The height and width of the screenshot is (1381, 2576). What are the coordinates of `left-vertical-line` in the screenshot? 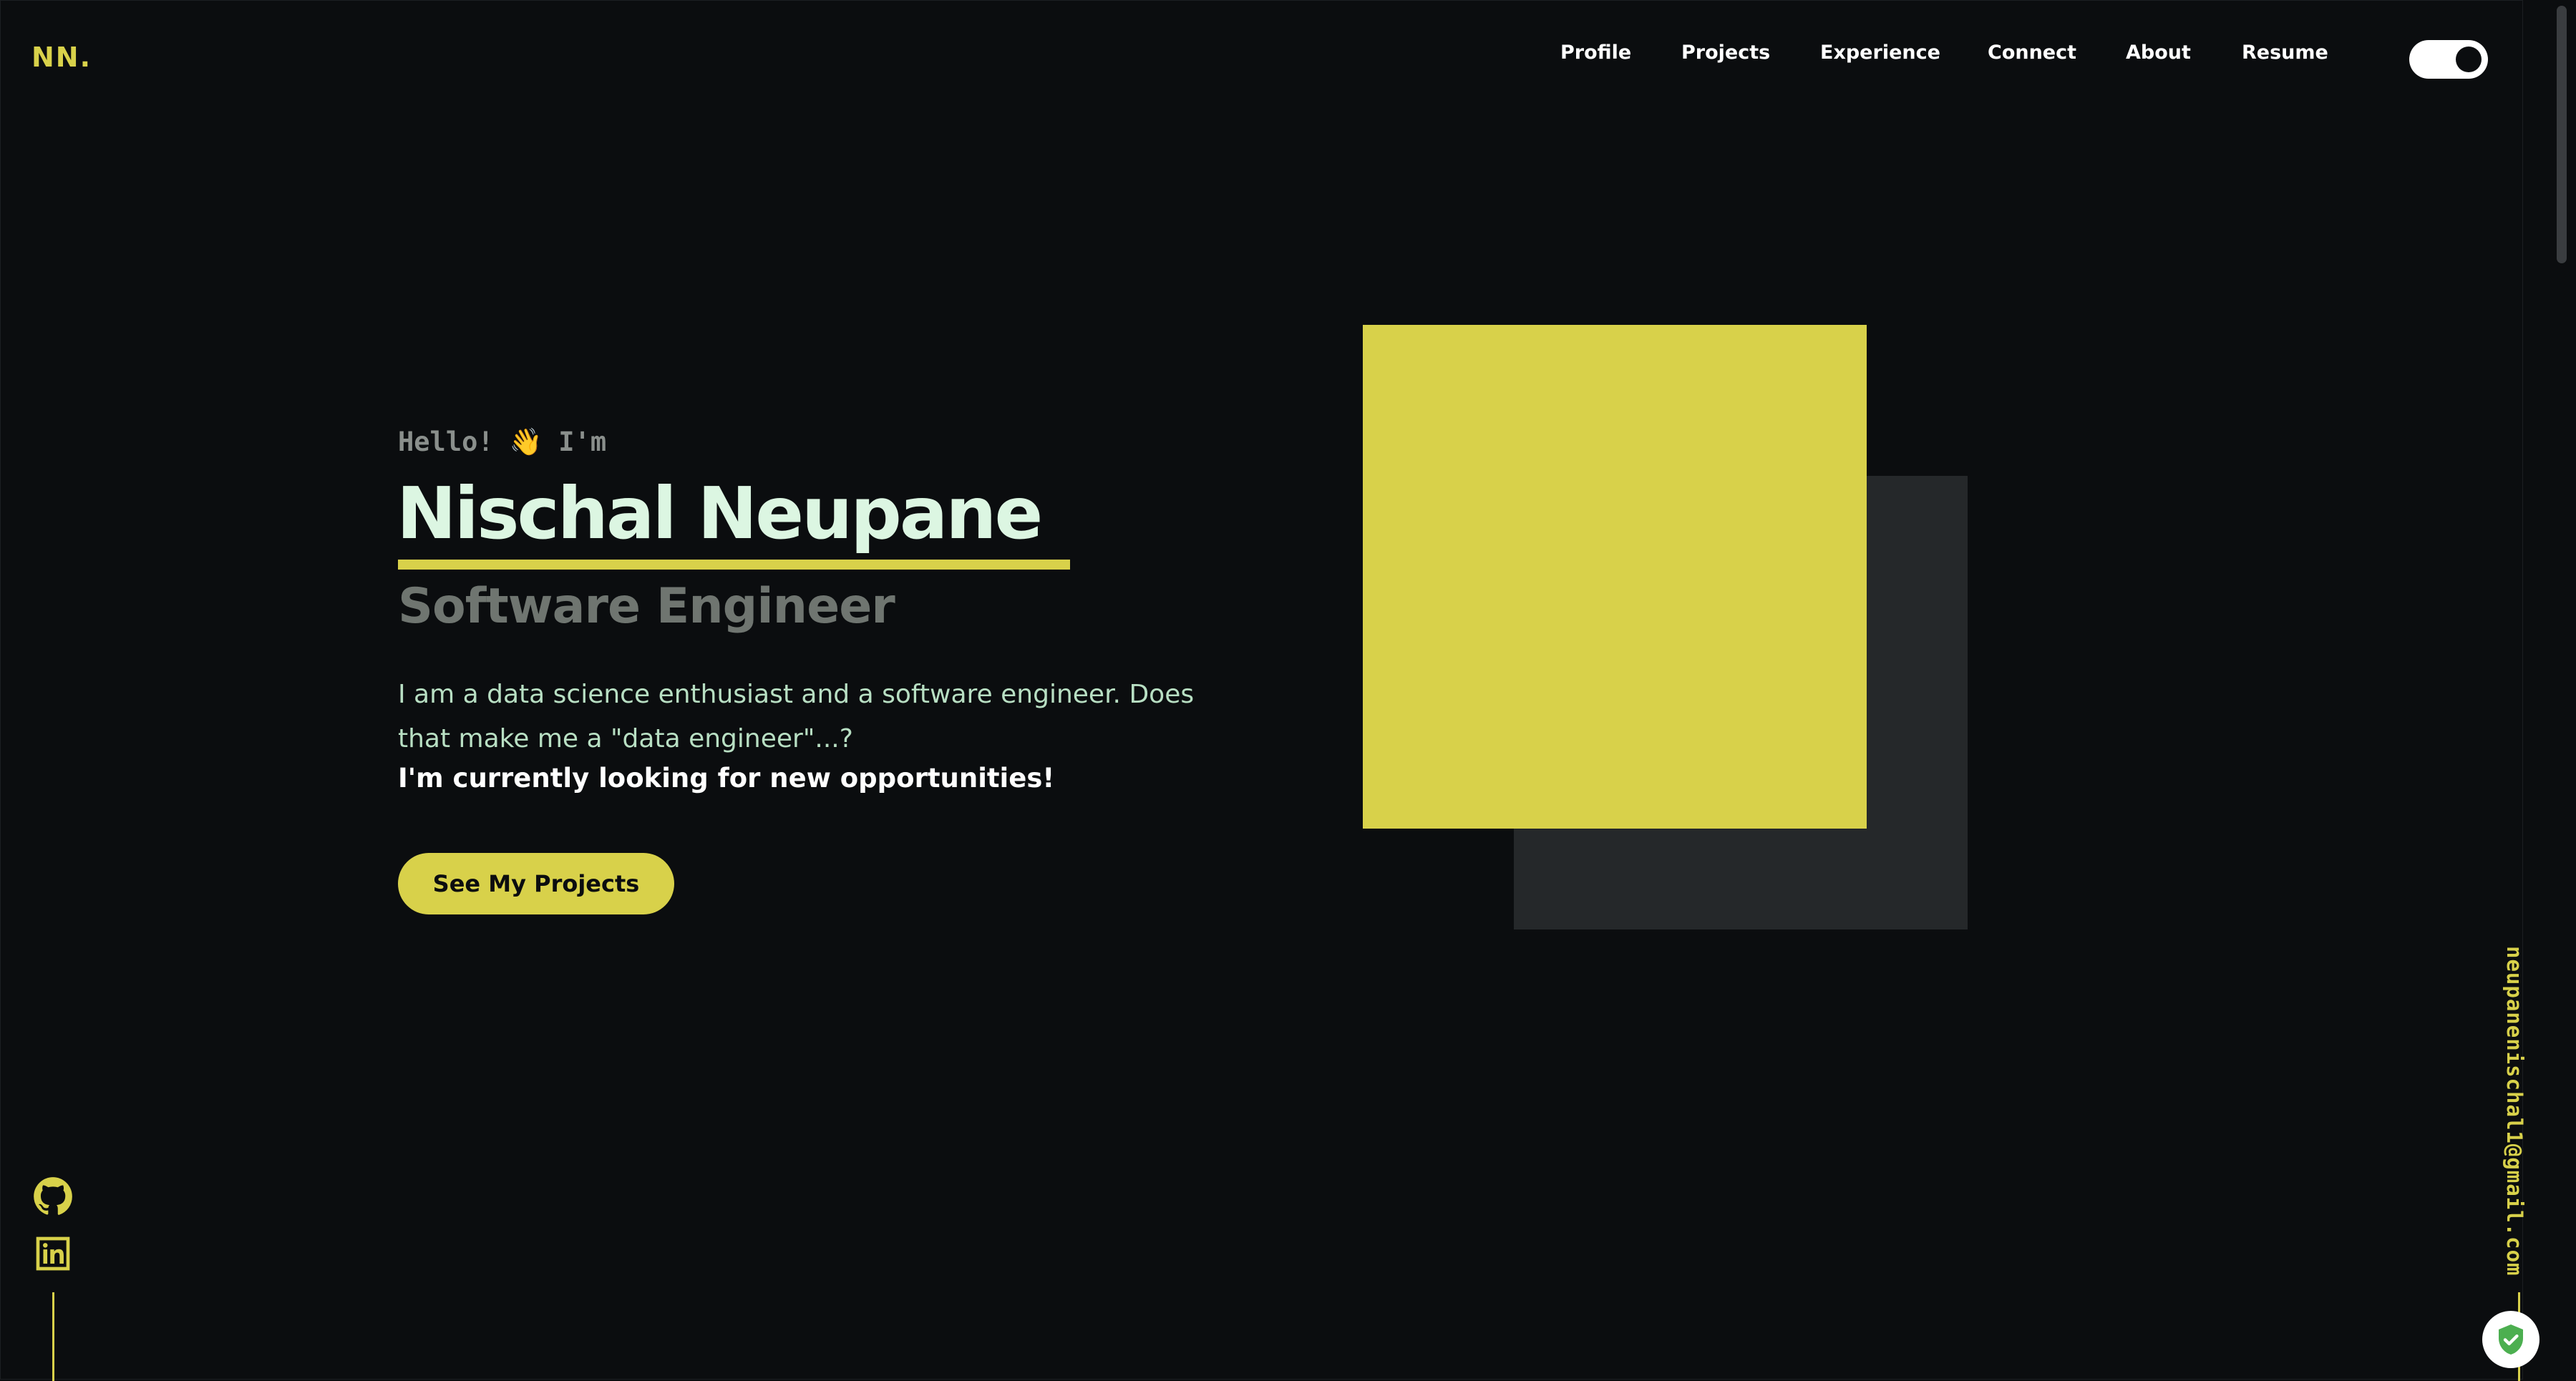 It's located at (53, 1336).